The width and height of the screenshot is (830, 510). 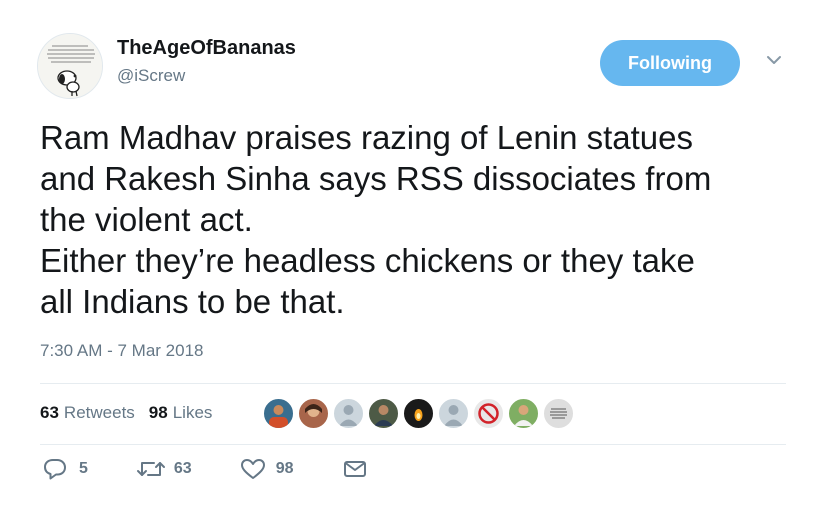 What do you see at coordinates (182, 468) in the screenshot?
I see `retweet-count: 63` at bounding box center [182, 468].